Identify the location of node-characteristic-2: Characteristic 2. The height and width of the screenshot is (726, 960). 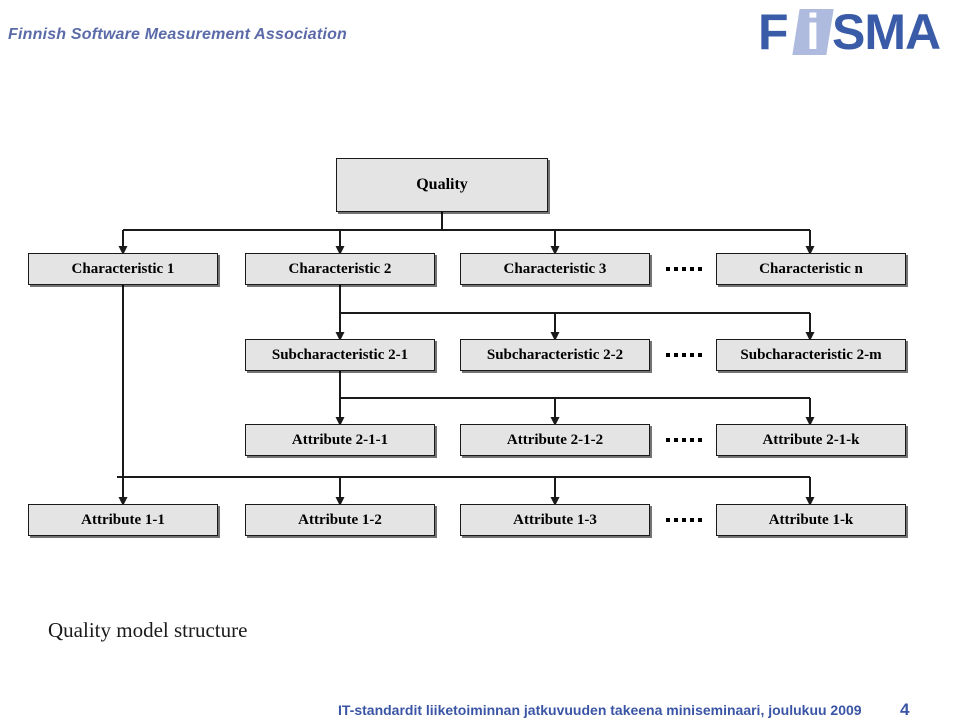
(340, 269).